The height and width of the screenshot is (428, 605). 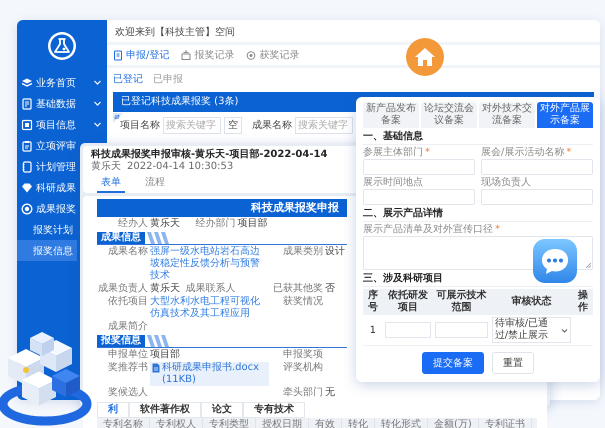 What do you see at coordinates (27, 208) in the screenshot?
I see `badge-icon` at bounding box center [27, 208].